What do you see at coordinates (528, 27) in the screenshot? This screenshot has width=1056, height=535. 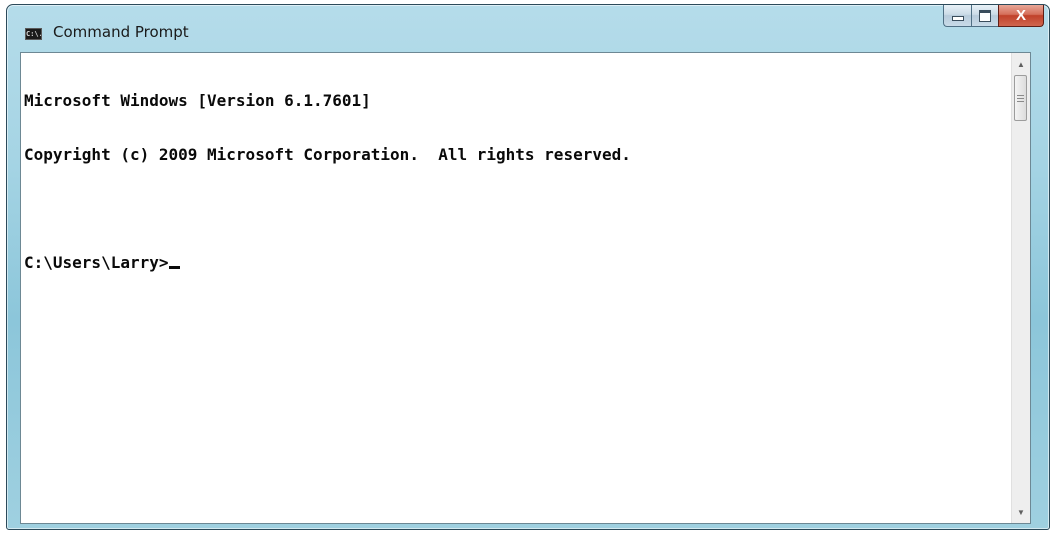 I see `title-bar: C:\. Command Prompt X` at bounding box center [528, 27].